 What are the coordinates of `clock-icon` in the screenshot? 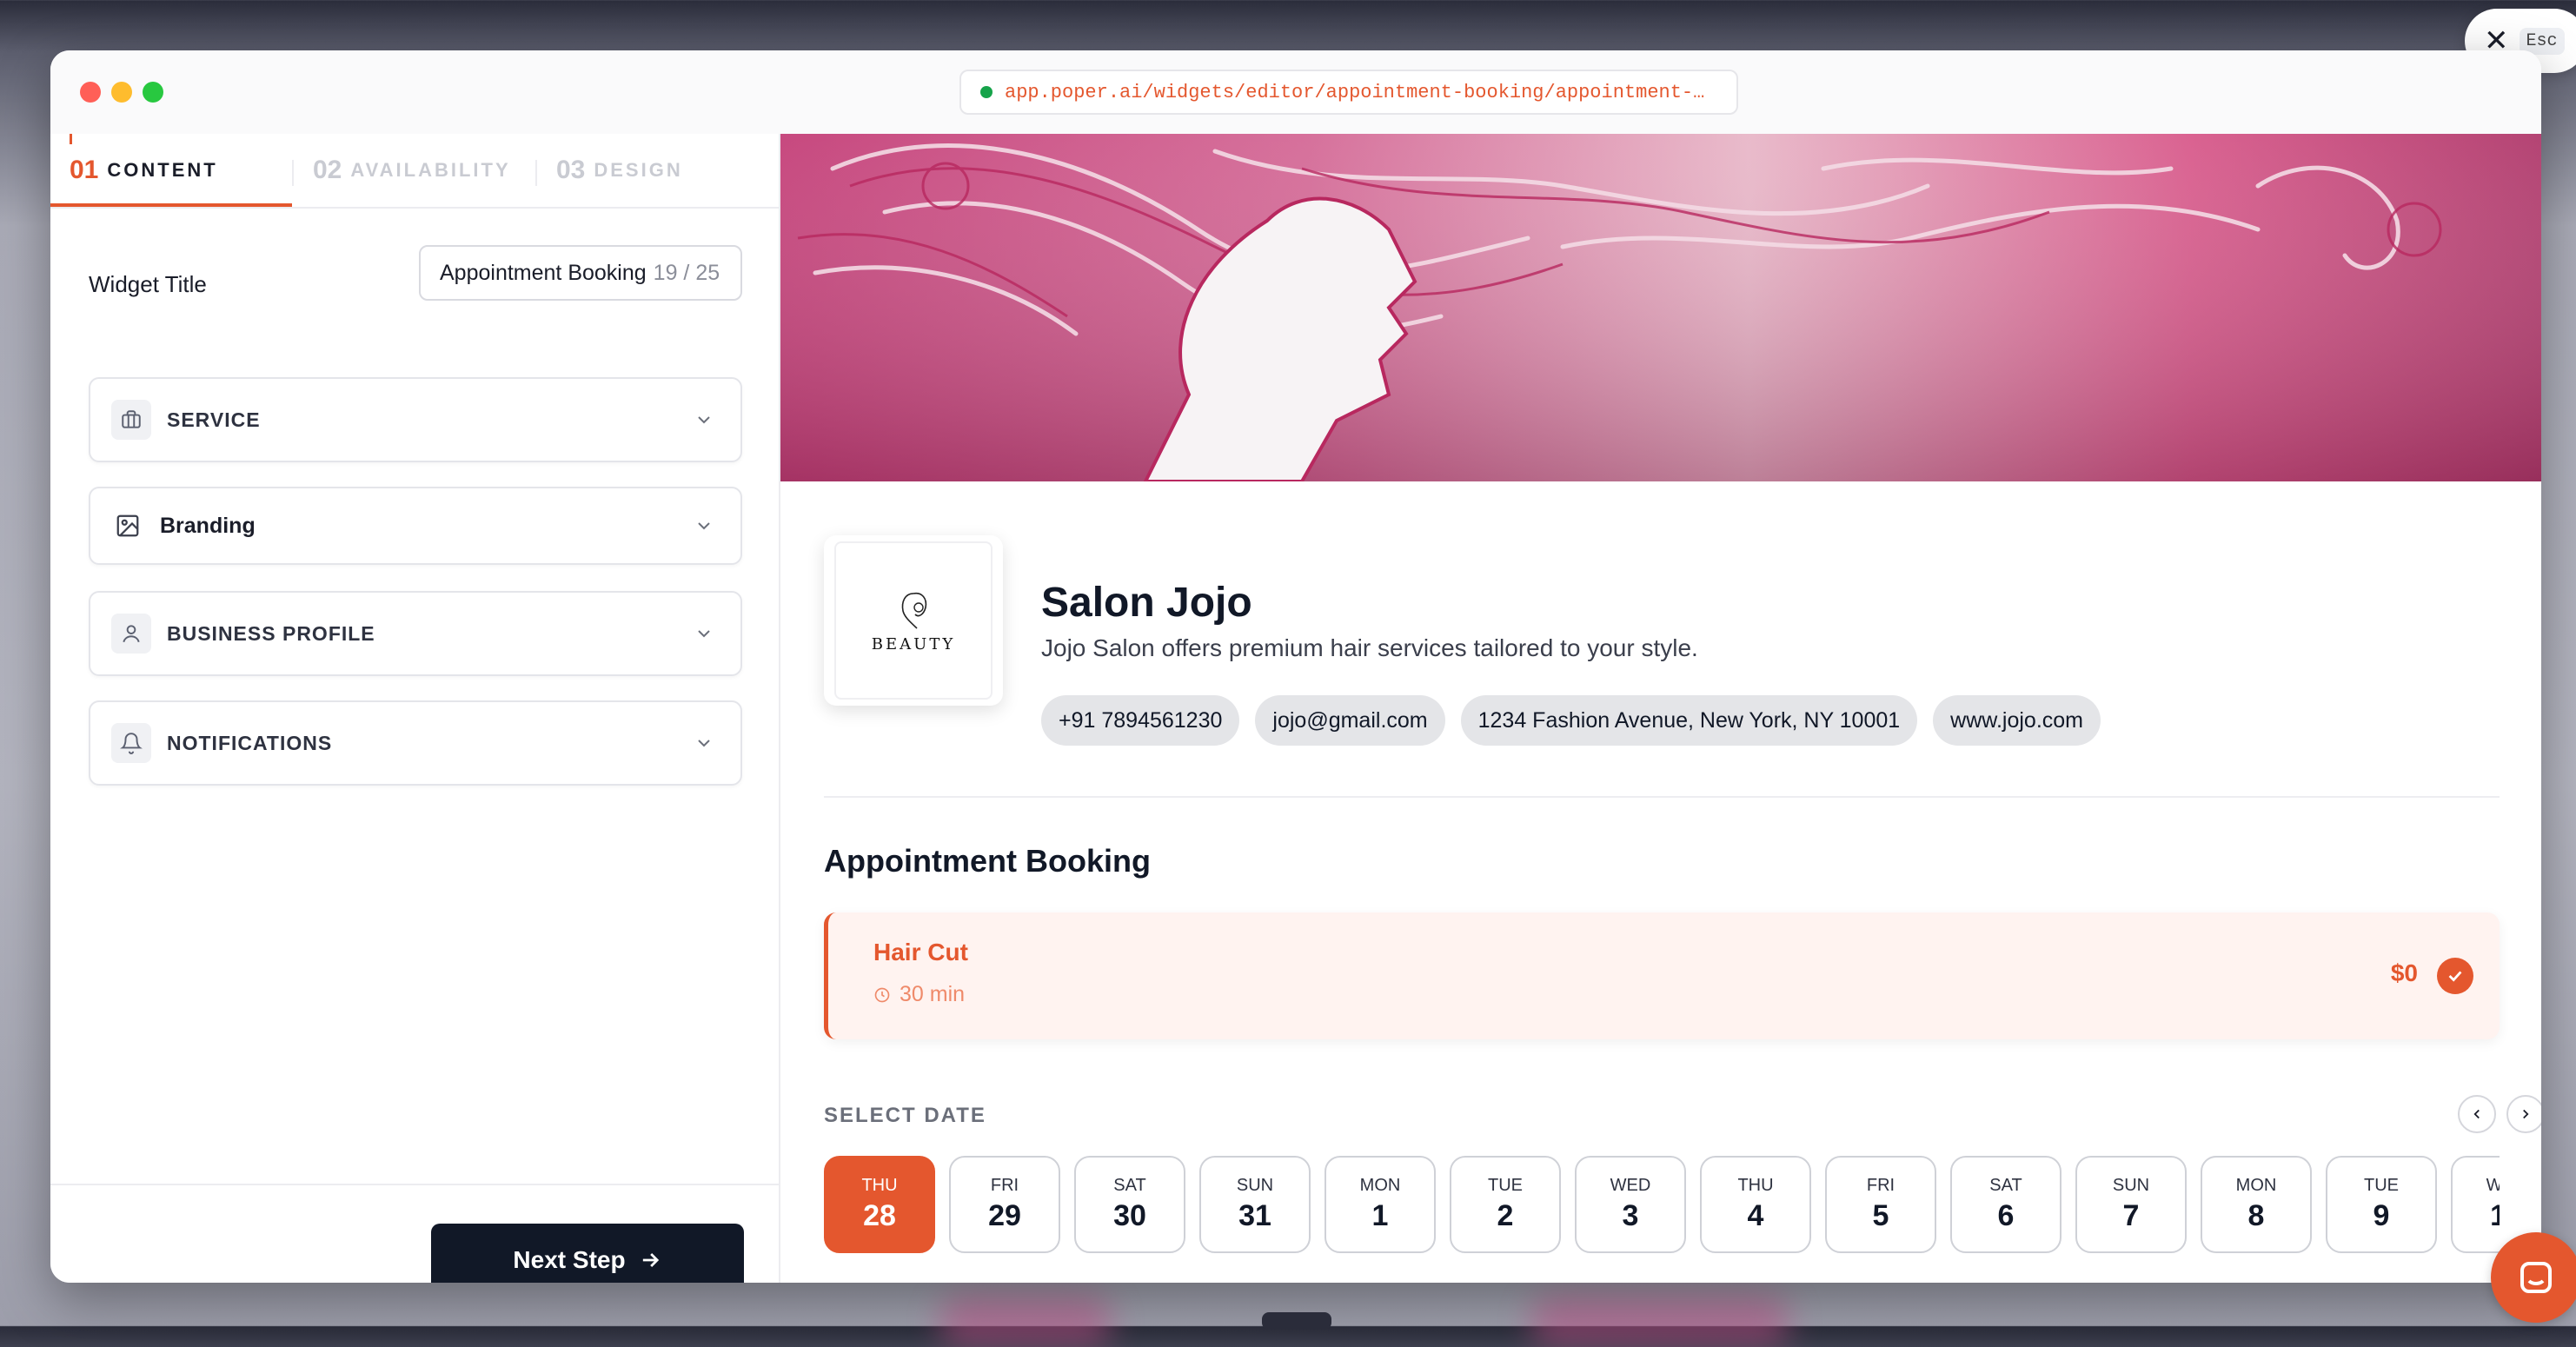 It's located at (882, 994).